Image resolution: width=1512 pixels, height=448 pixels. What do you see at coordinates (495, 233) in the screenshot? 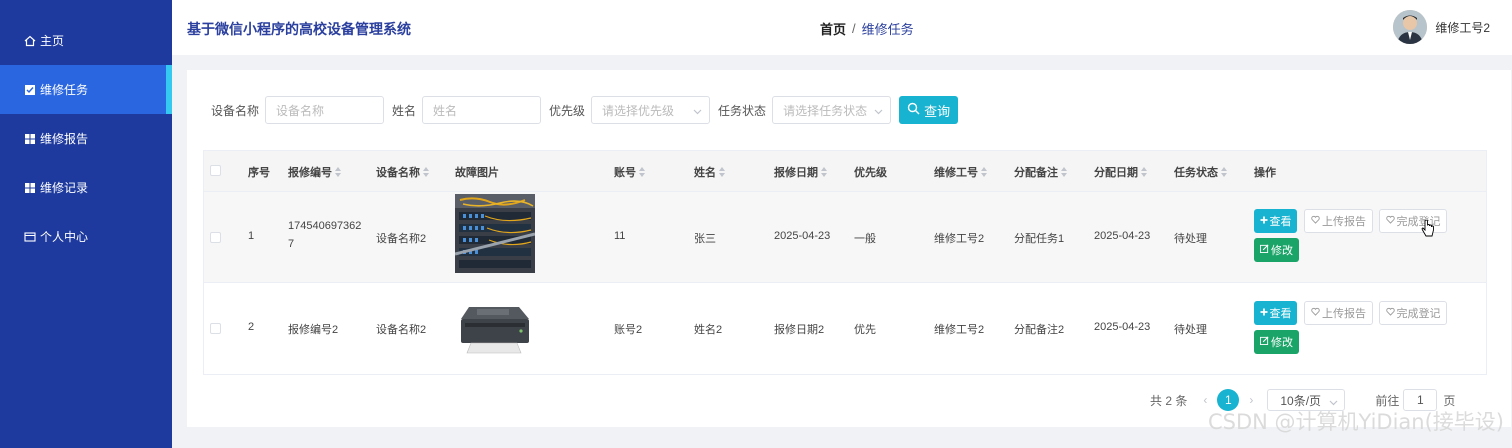
I see `fault-image-server-rack` at bounding box center [495, 233].